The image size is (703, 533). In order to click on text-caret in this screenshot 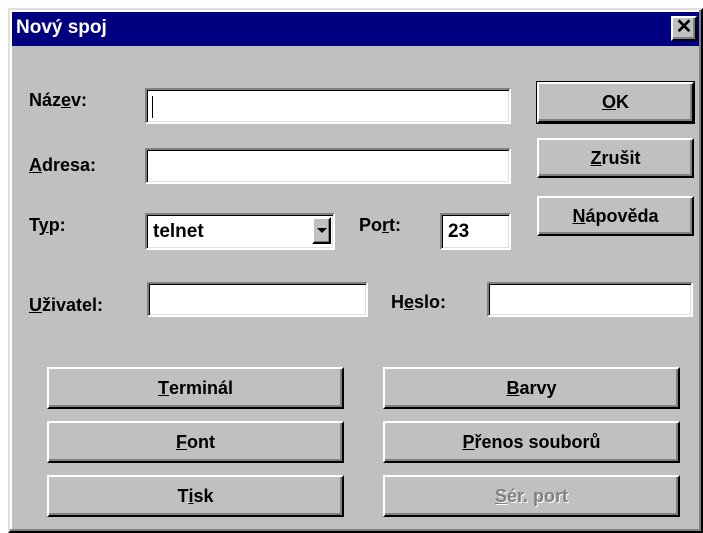, I will do `click(152, 107)`.